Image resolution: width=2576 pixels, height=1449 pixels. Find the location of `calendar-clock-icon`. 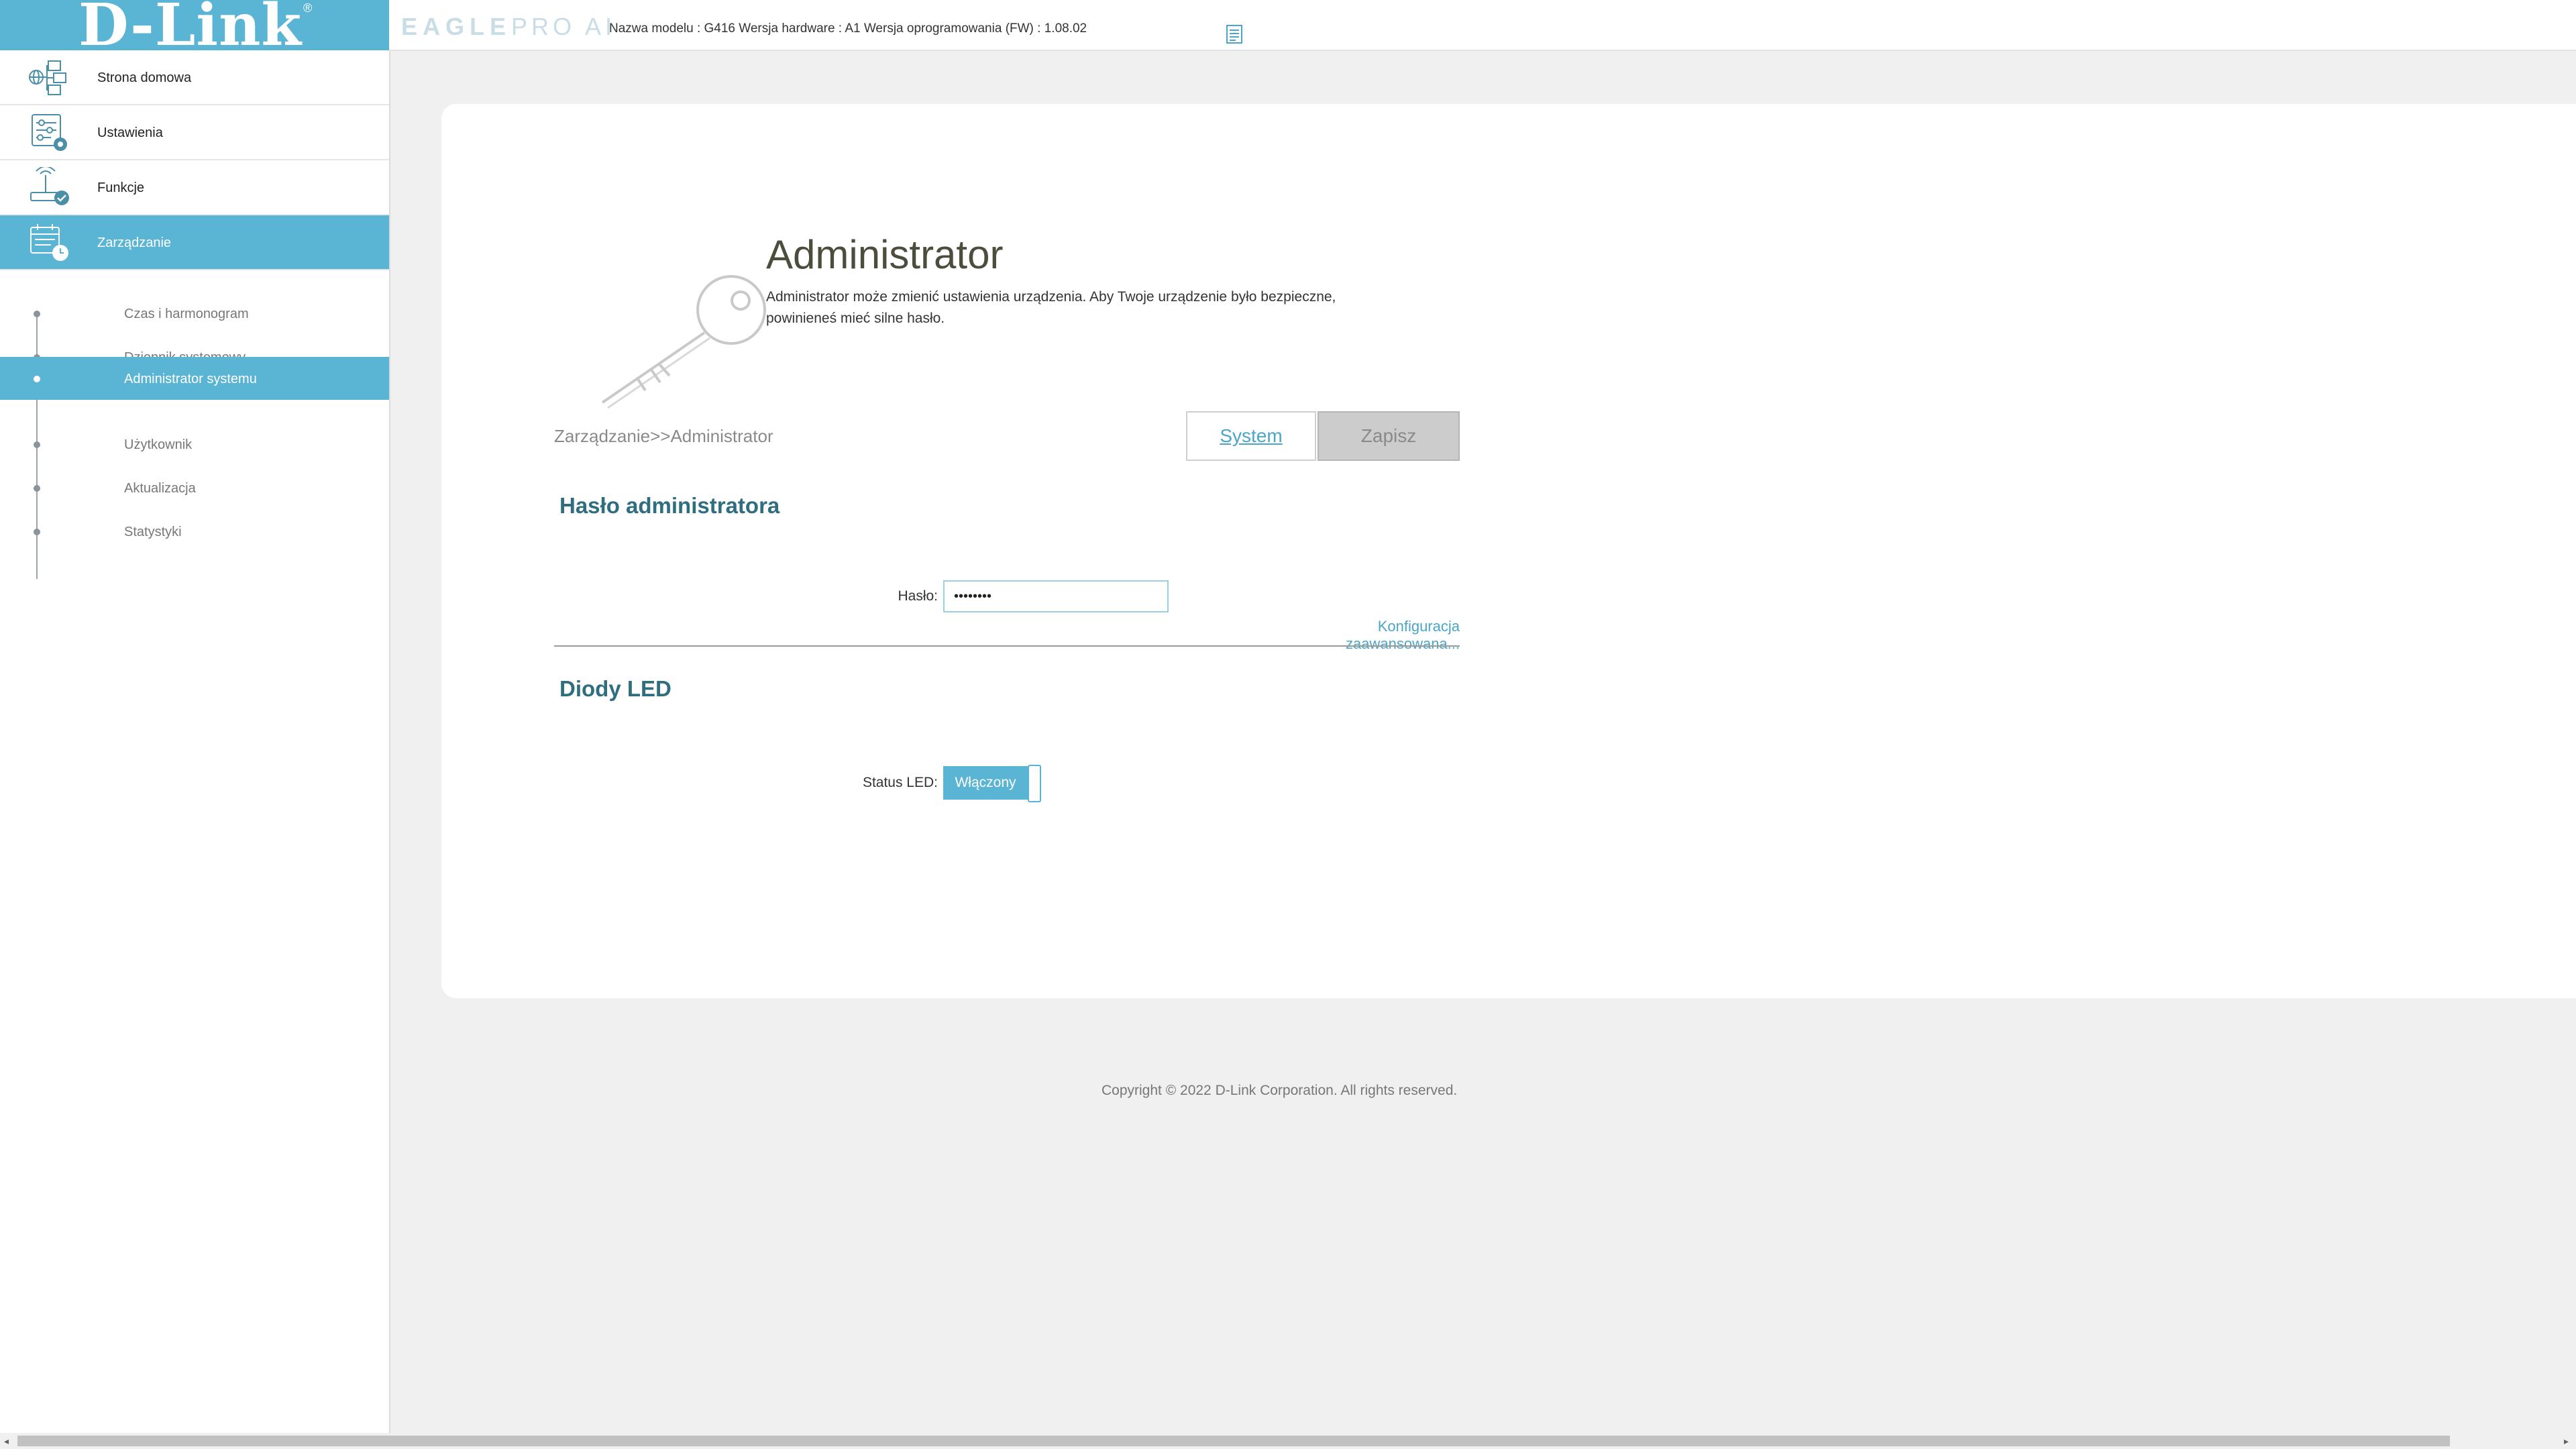

calendar-clock-icon is located at coordinates (49, 242).